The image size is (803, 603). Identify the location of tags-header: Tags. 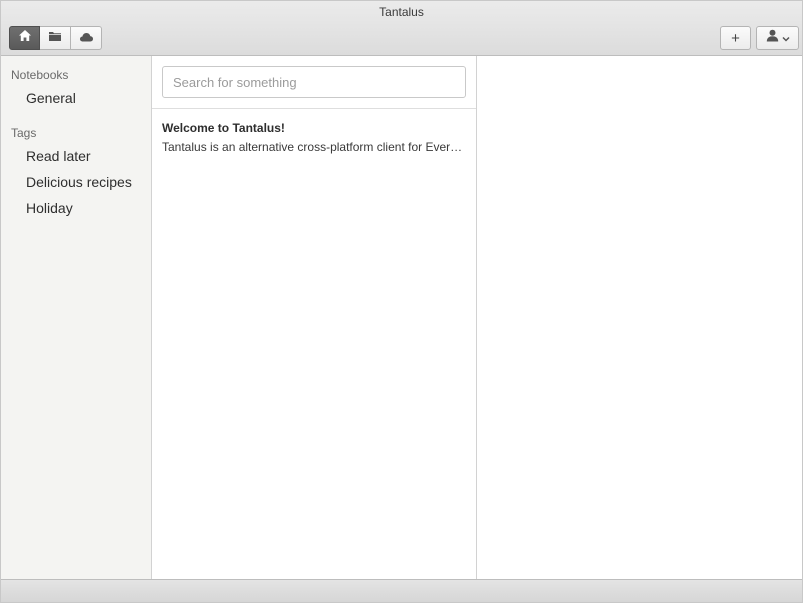
(24, 133).